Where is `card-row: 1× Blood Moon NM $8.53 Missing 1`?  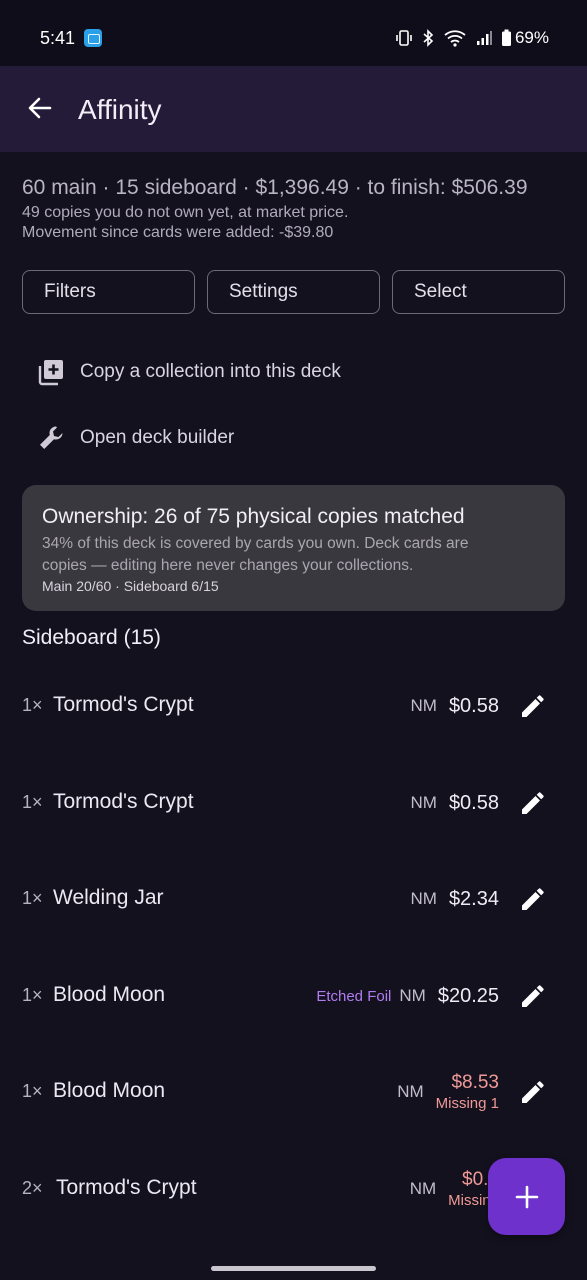 card-row: 1× Blood Moon NM $8.53 Missing 1 is located at coordinates (293, 1092).